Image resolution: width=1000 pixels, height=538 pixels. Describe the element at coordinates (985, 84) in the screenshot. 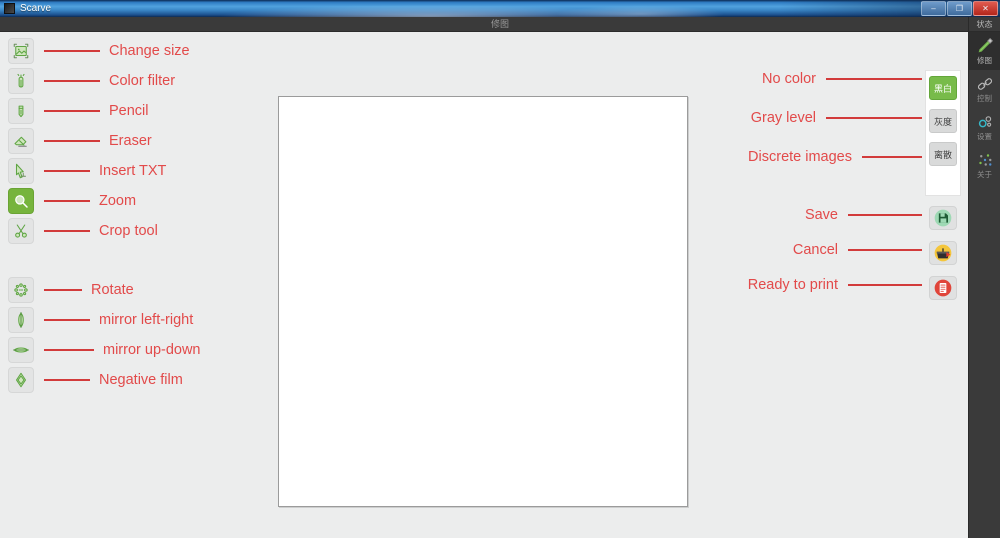

I see `link-icon` at that location.